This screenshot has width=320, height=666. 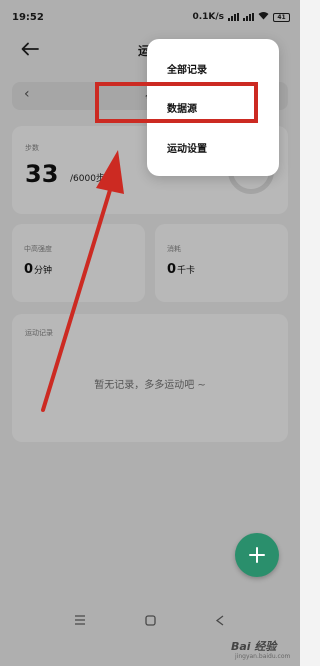 I want to click on annotation-arrow, so click(x=82, y=281).